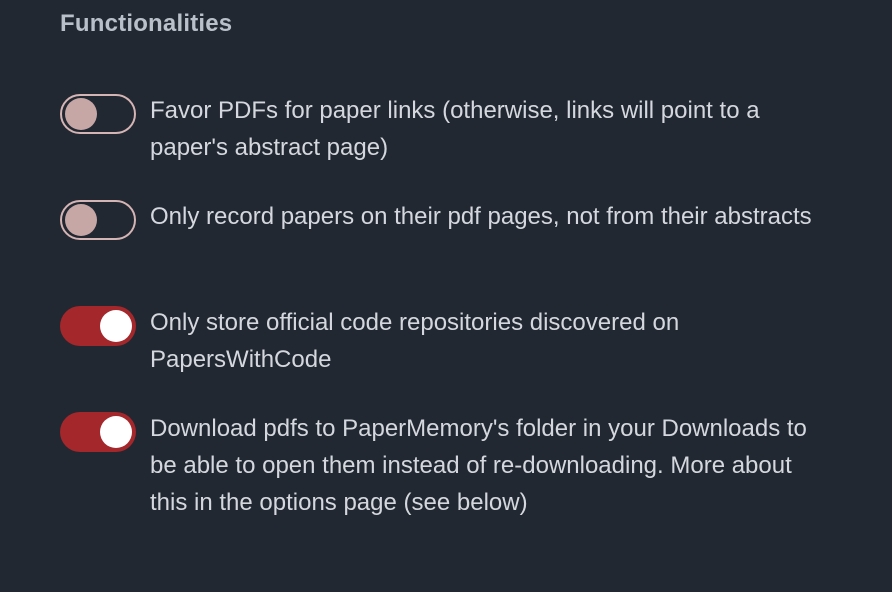  Describe the element at coordinates (98, 326) in the screenshot. I see `official-repos-toggle` at that location.